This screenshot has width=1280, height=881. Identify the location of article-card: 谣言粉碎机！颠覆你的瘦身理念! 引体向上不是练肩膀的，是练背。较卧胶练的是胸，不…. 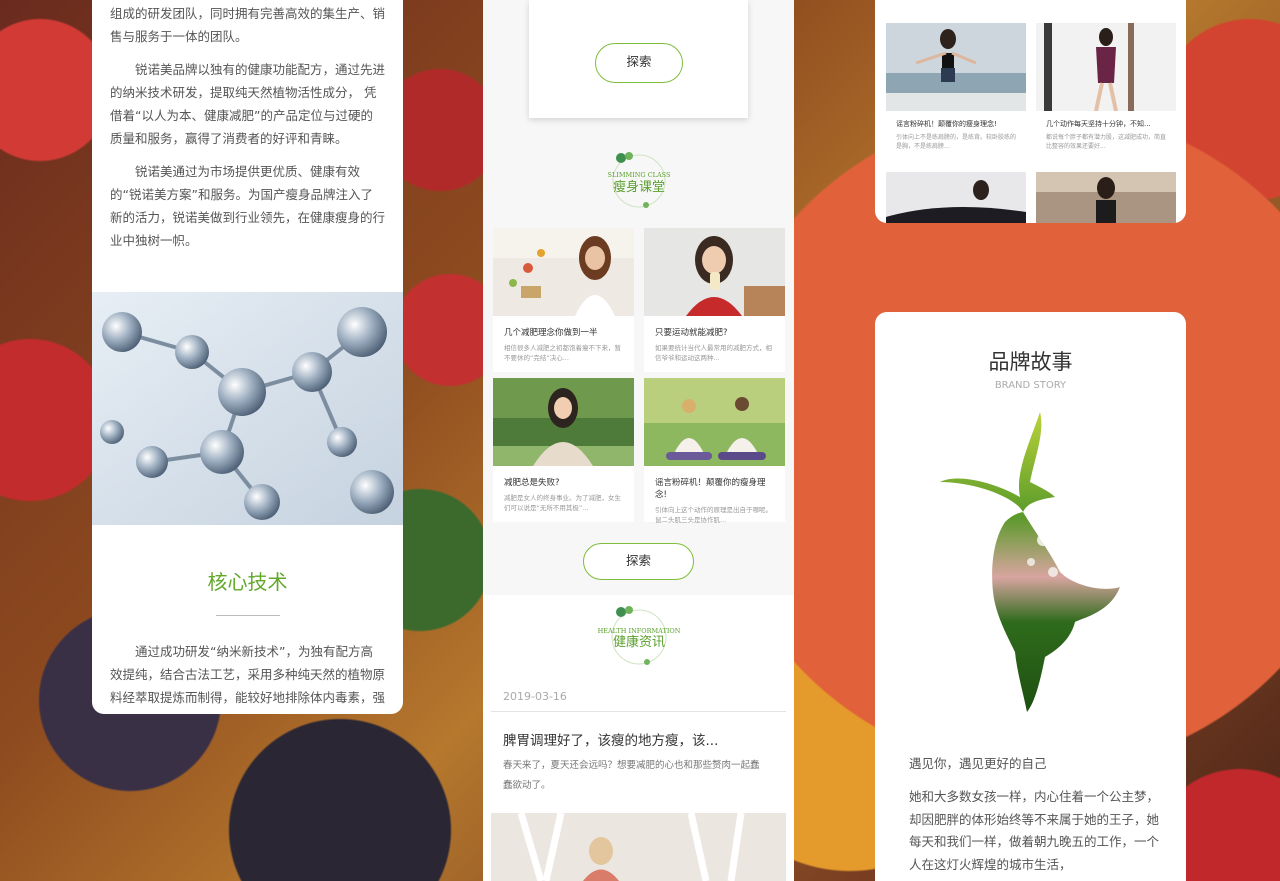
(956, 87).